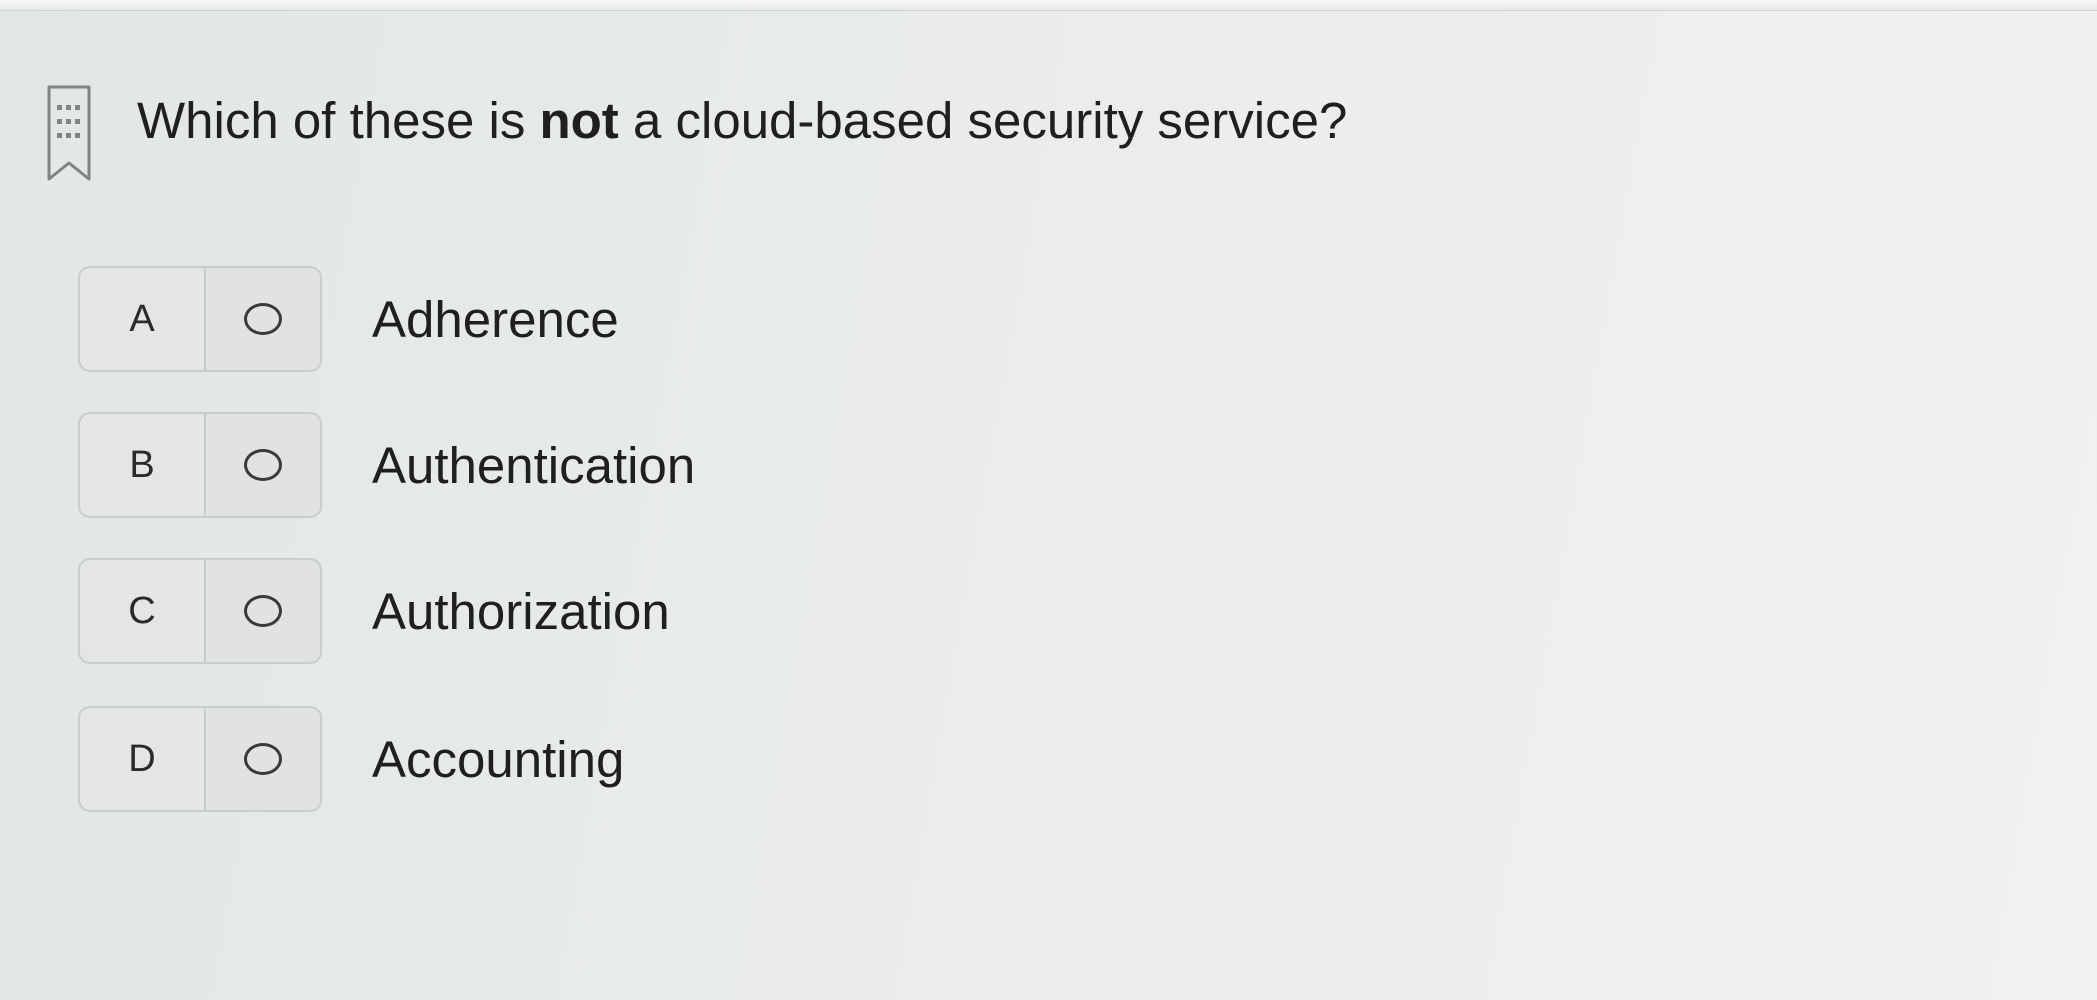 This screenshot has width=2097, height=1000. I want to click on question-prefix: Which of these is, so click(338, 120).